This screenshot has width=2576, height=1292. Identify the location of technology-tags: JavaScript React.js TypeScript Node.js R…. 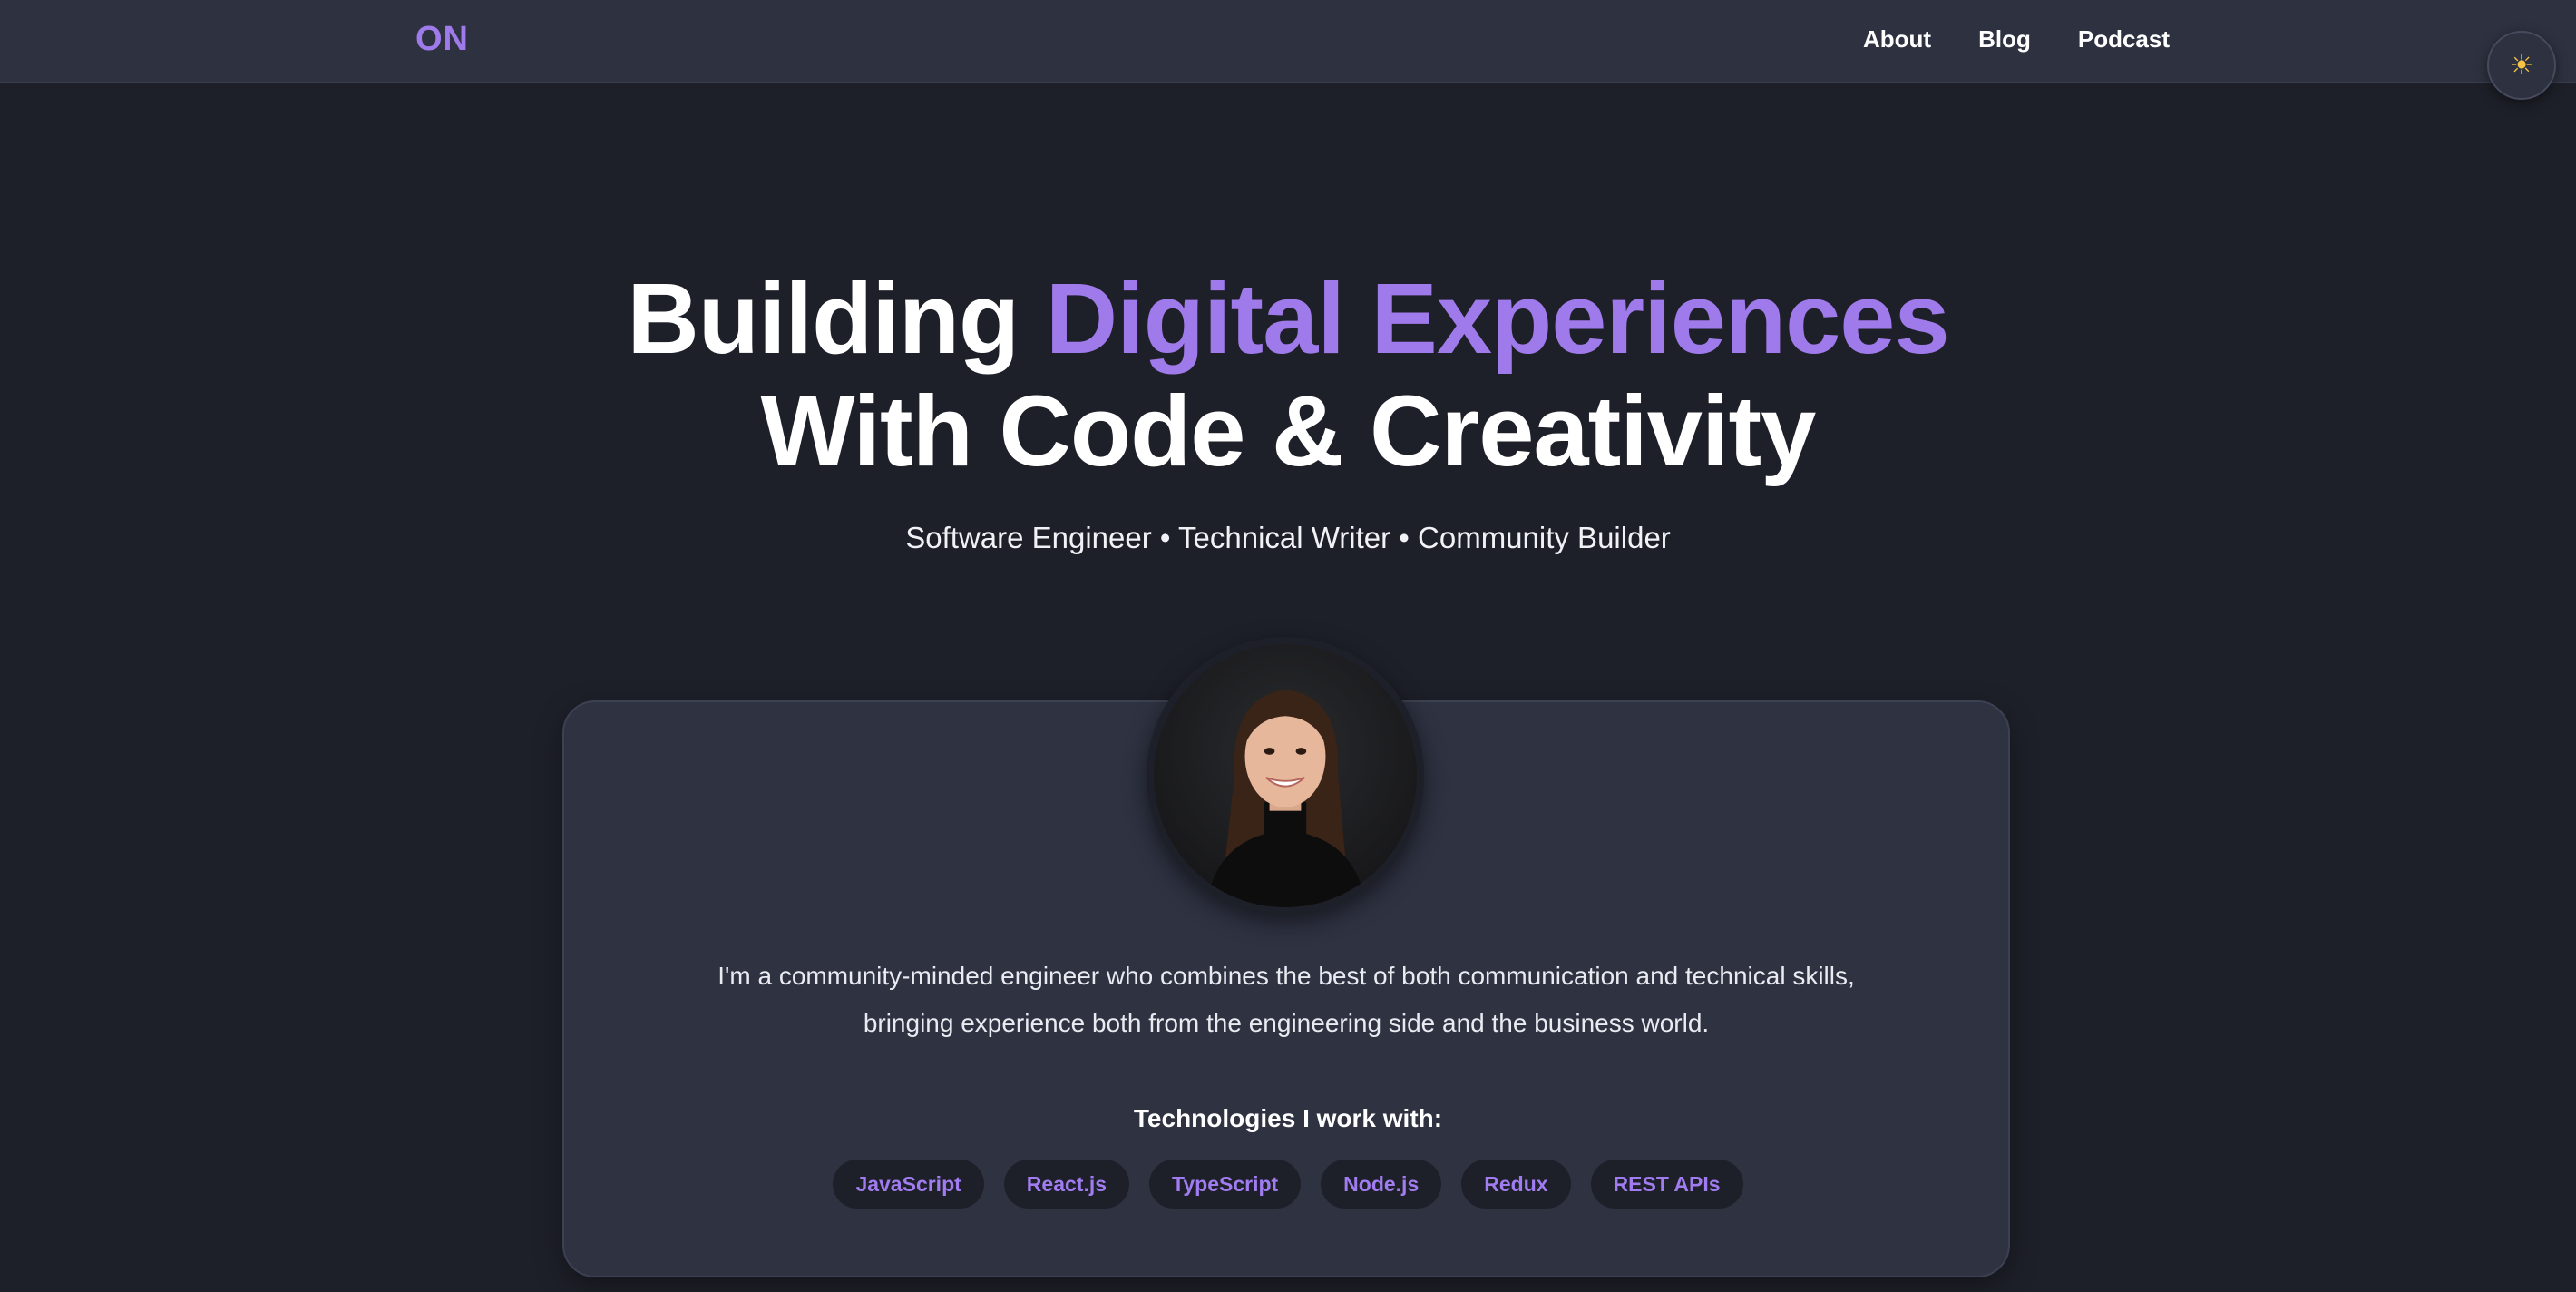
(1288, 1185).